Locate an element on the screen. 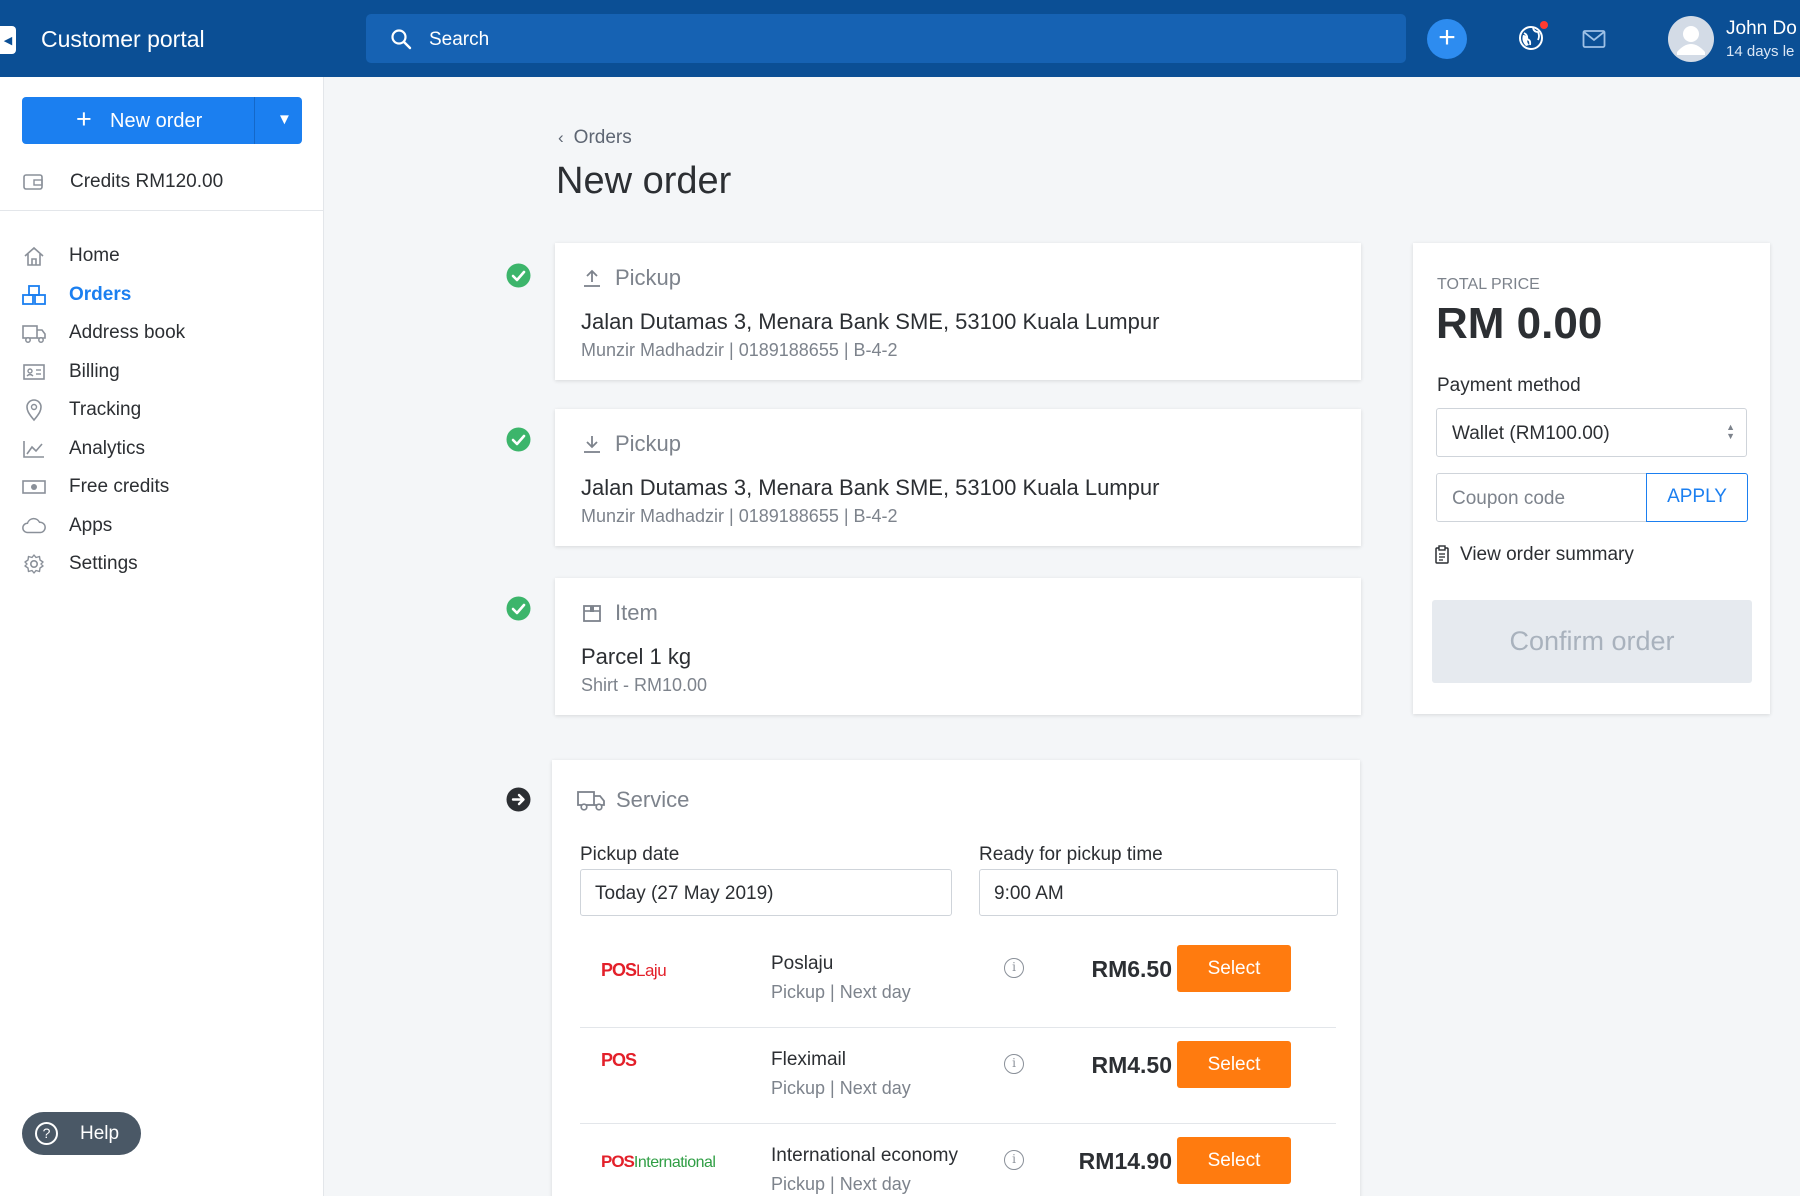 This screenshot has height=1196, width=1800. home-icon is located at coordinates (34, 256).